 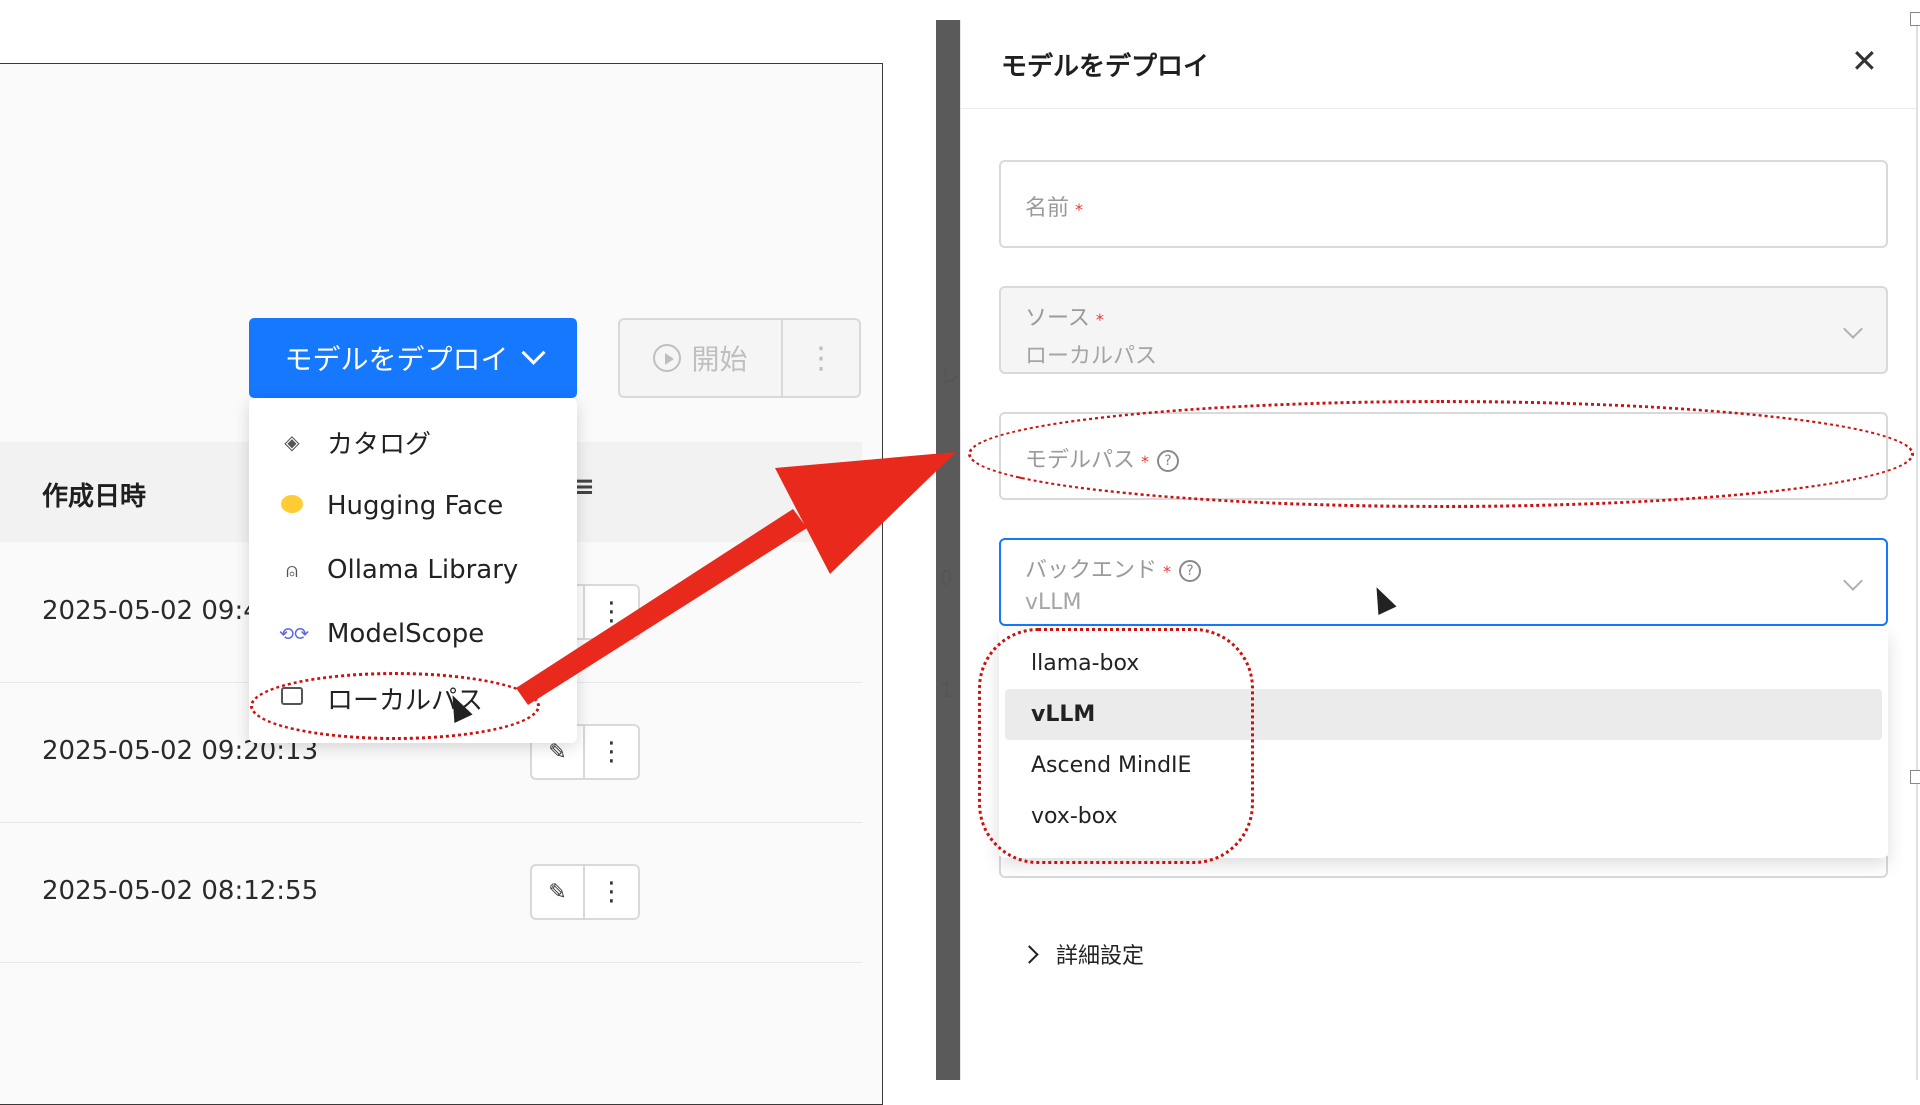 I want to click on name-label-text: 名前, so click(x=1047, y=208).